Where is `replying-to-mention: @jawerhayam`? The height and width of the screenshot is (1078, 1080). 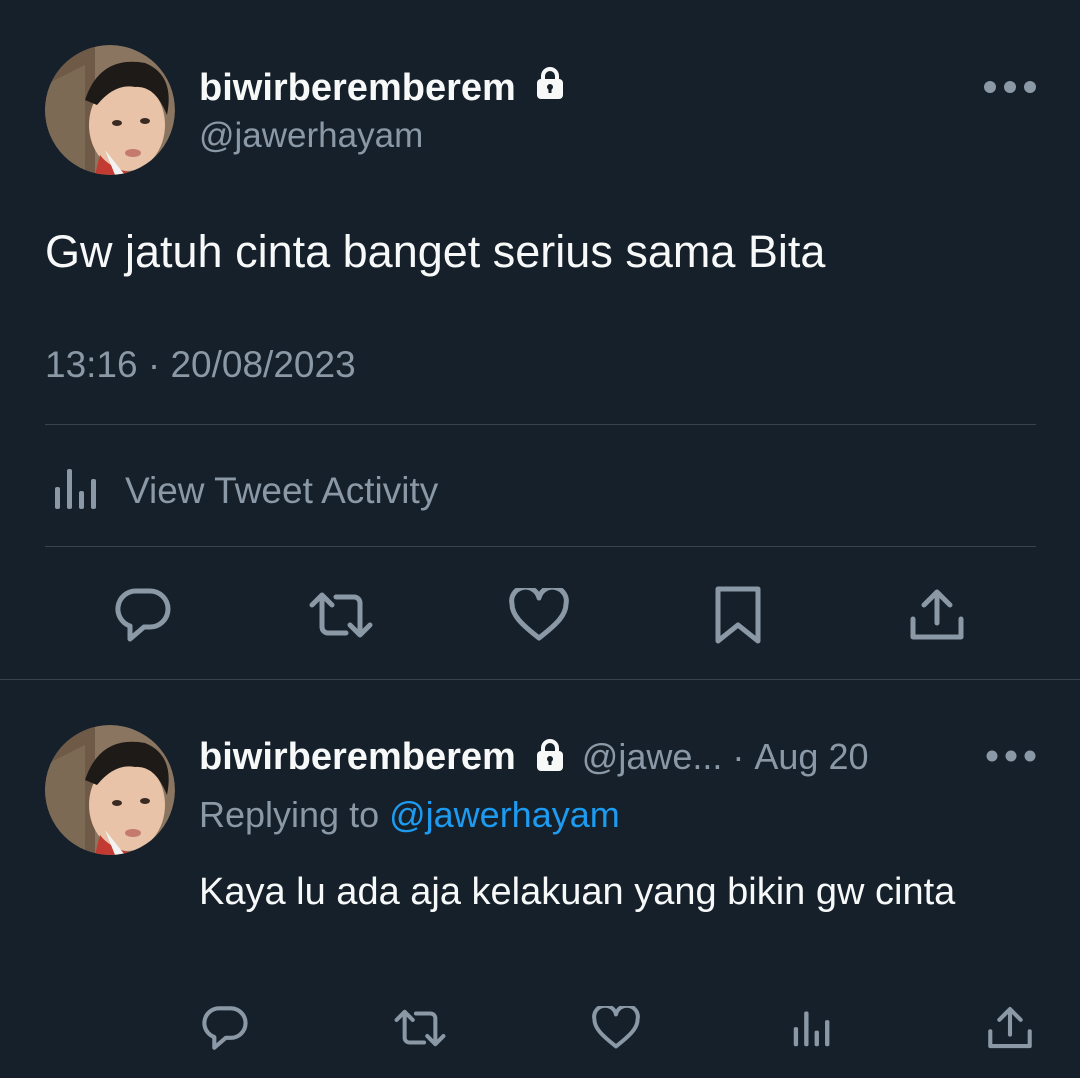 replying-to-mention: @jawerhayam is located at coordinates (504, 814).